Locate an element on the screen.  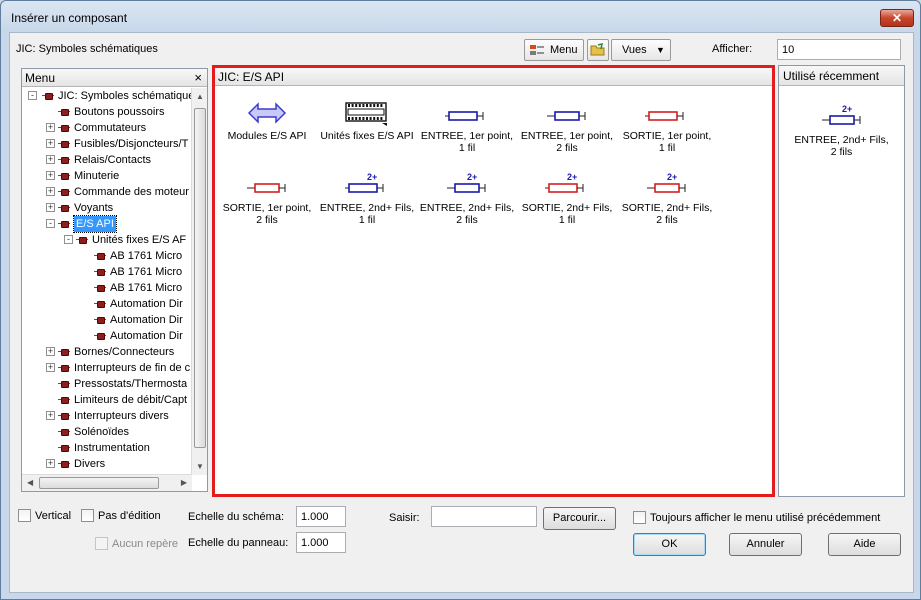
annuler-button: Annuler is located at coordinates (765, 544).